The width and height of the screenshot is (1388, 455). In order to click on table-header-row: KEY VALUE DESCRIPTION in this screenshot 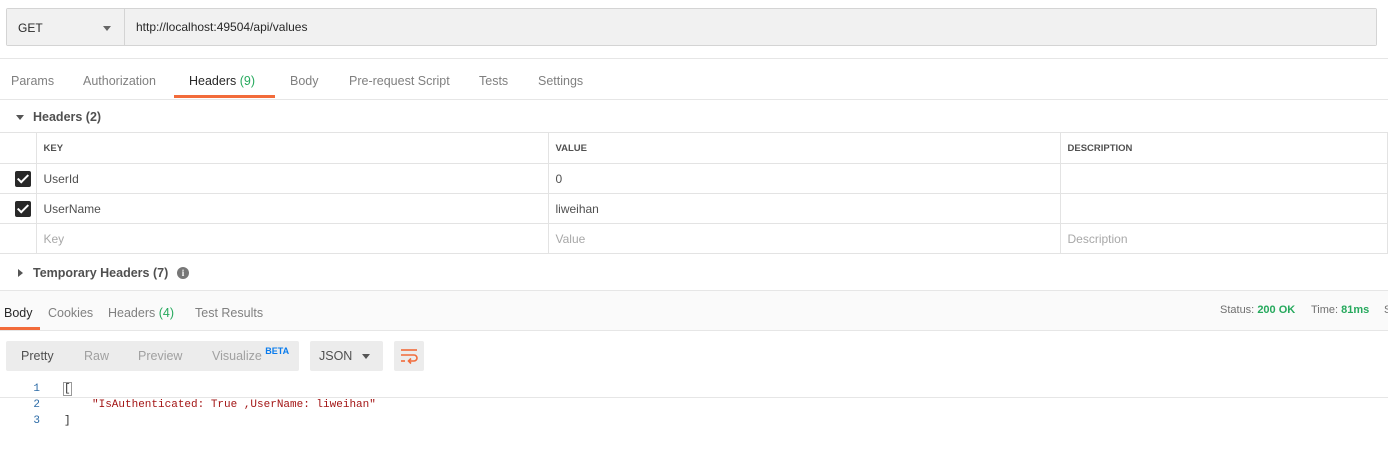, I will do `click(694, 148)`.